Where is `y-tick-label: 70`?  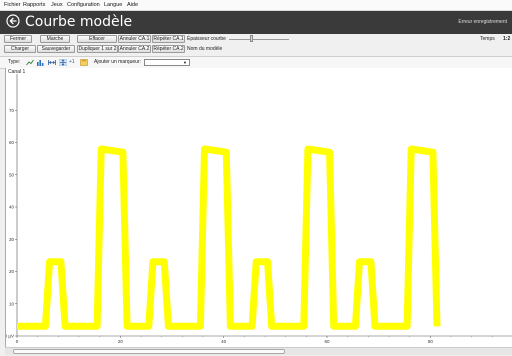
y-tick-label: 70 is located at coordinates (12, 110).